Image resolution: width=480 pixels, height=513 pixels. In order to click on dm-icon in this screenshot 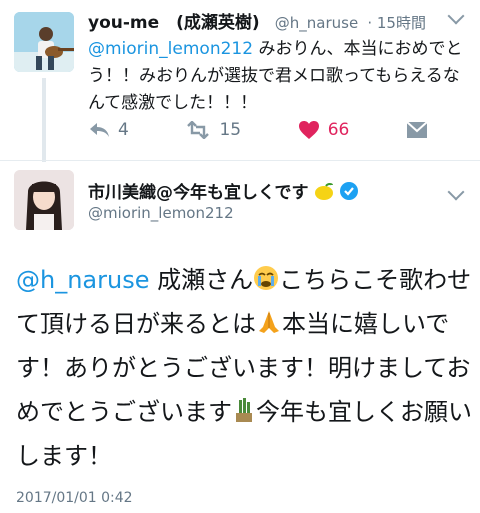, I will do `click(417, 129)`.